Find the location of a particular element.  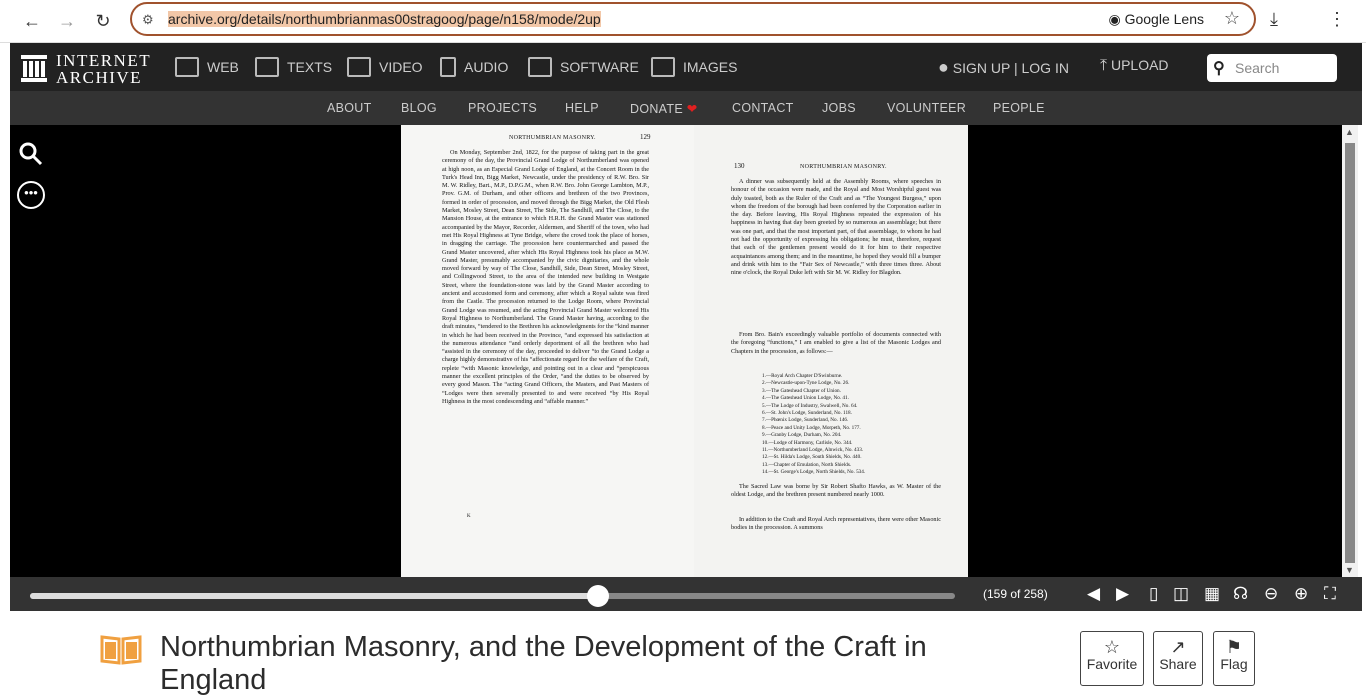

flag-button: ⚑ Flag is located at coordinates (1234, 658).